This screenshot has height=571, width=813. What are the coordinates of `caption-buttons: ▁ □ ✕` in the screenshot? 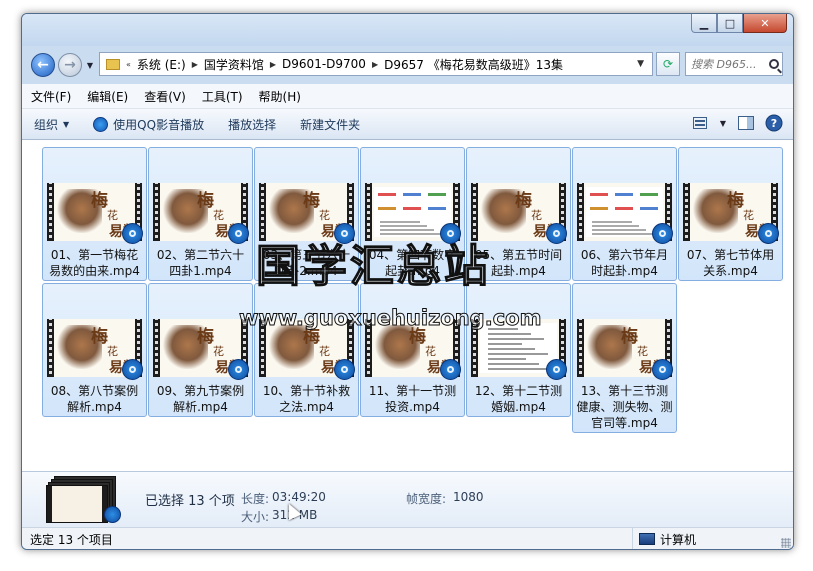 It's located at (739, 23).